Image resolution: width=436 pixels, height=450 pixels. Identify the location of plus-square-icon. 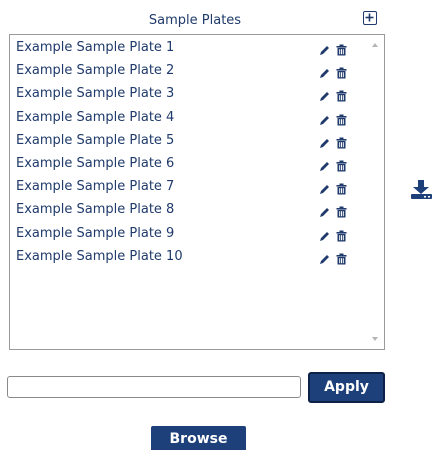
(369, 17).